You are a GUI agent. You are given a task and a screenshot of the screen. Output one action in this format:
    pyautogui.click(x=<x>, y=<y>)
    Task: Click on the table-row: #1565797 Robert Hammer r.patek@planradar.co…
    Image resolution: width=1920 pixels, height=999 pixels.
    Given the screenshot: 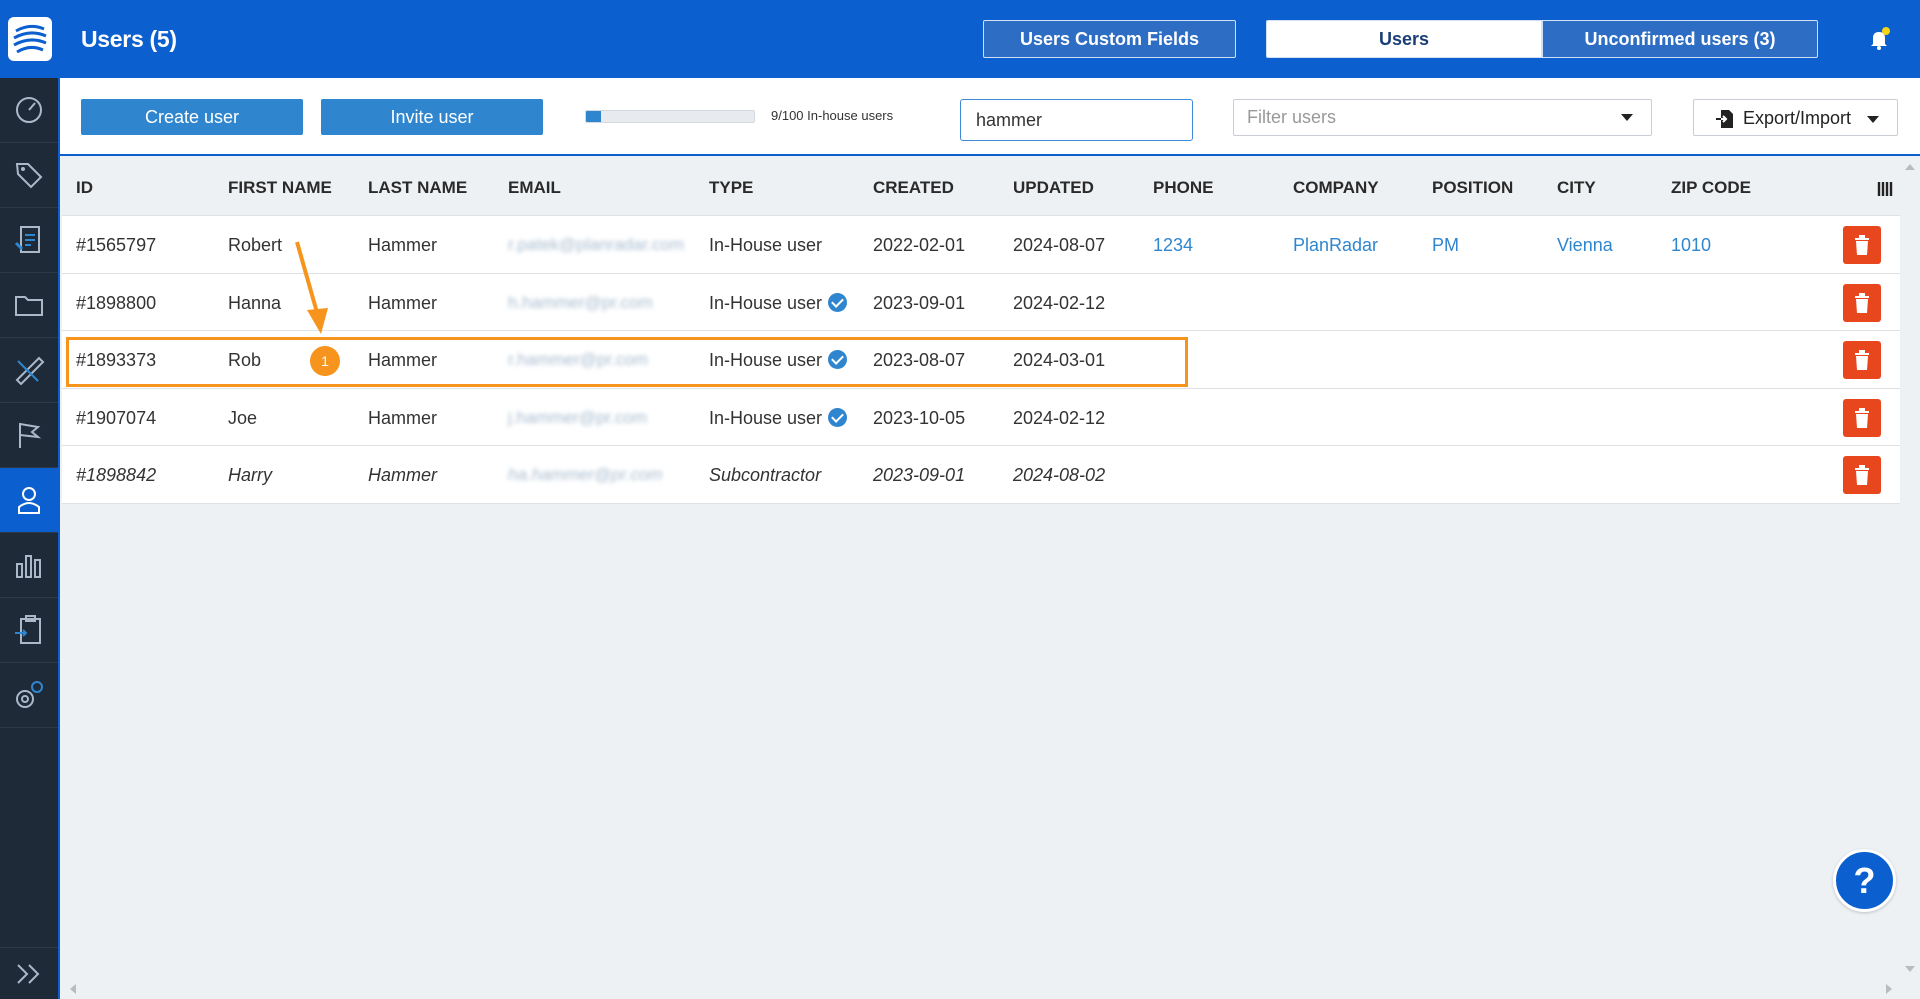 What is the action you would take?
    pyautogui.click(x=981, y=245)
    